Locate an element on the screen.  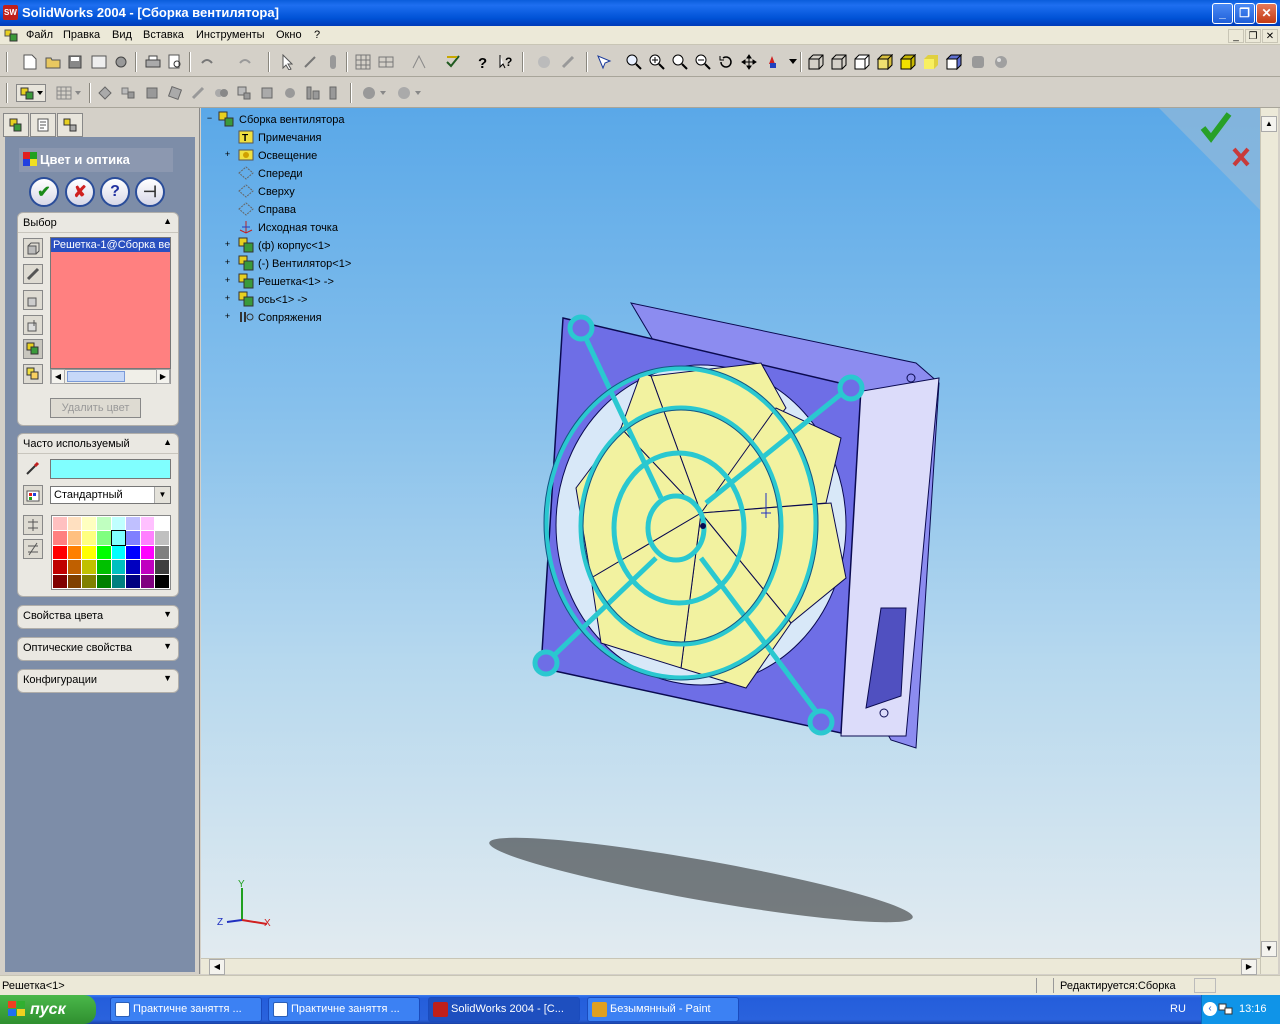
print-preview-icon is located at coordinates (175, 62).